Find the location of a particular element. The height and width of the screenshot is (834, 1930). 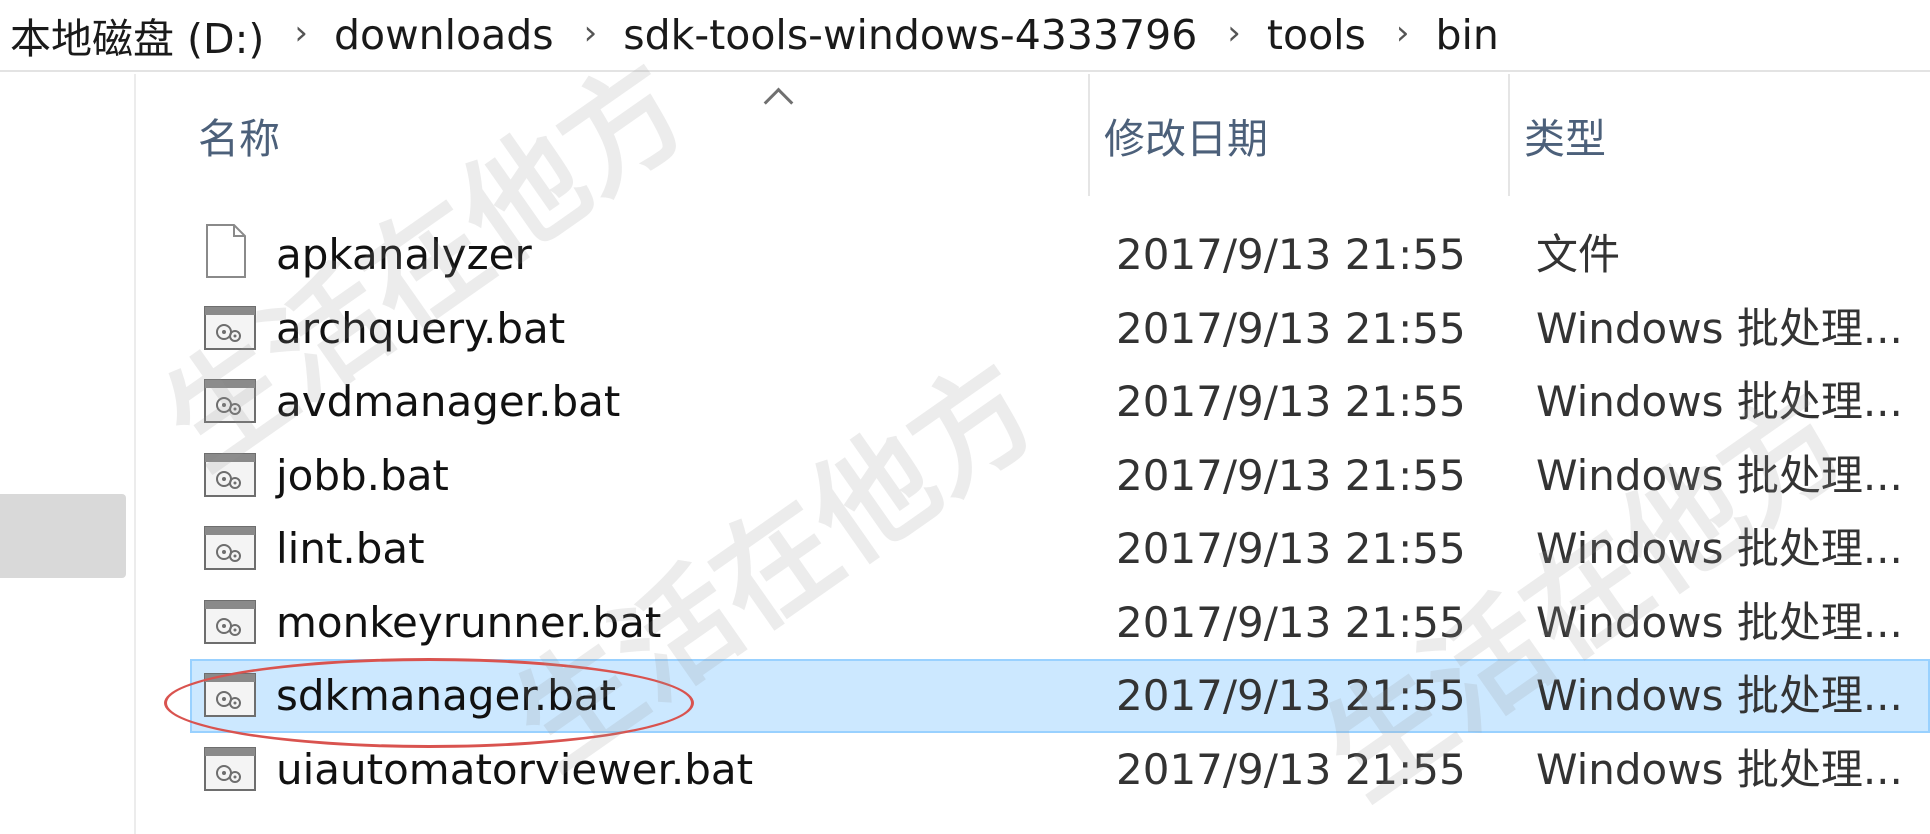

file-name: monkeyrunner.bat is located at coordinates (469, 622).